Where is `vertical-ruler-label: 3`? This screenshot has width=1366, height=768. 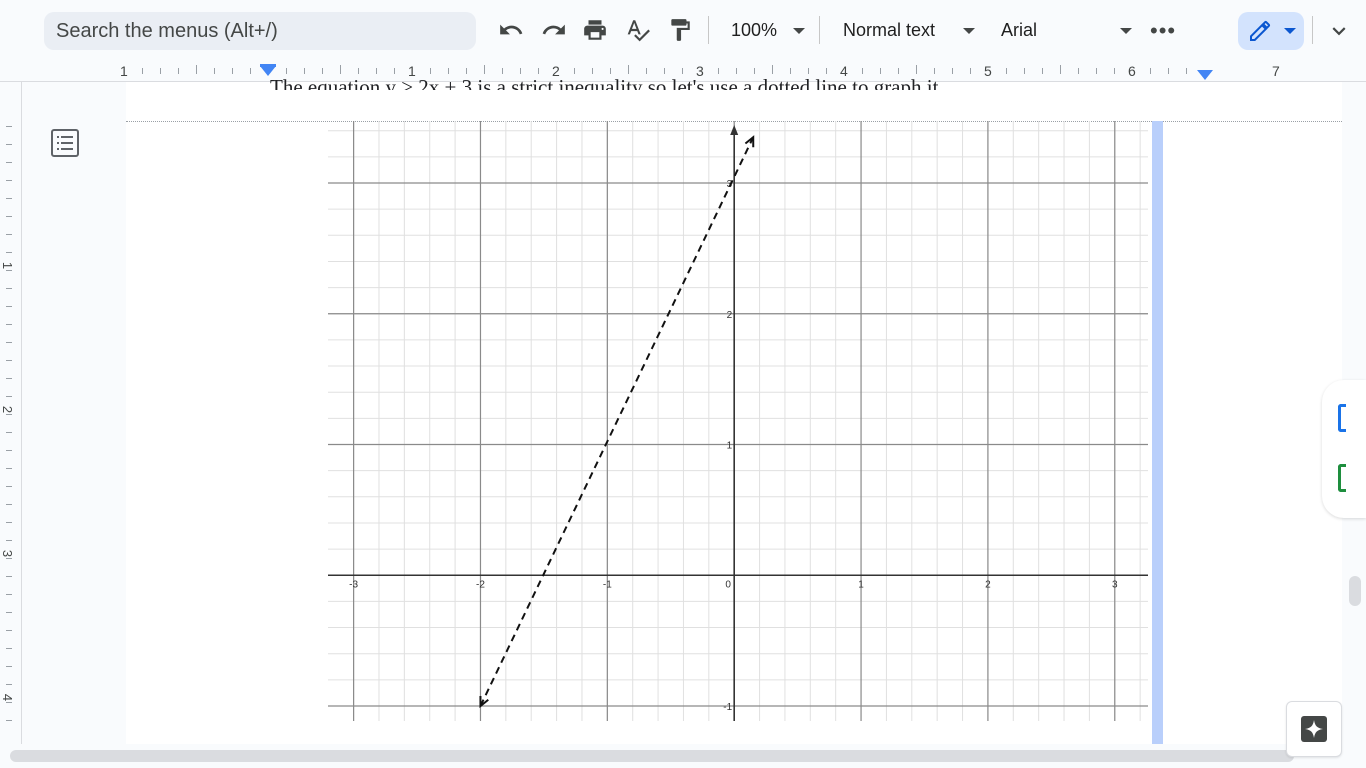
vertical-ruler-label: 3 is located at coordinates (8, 553).